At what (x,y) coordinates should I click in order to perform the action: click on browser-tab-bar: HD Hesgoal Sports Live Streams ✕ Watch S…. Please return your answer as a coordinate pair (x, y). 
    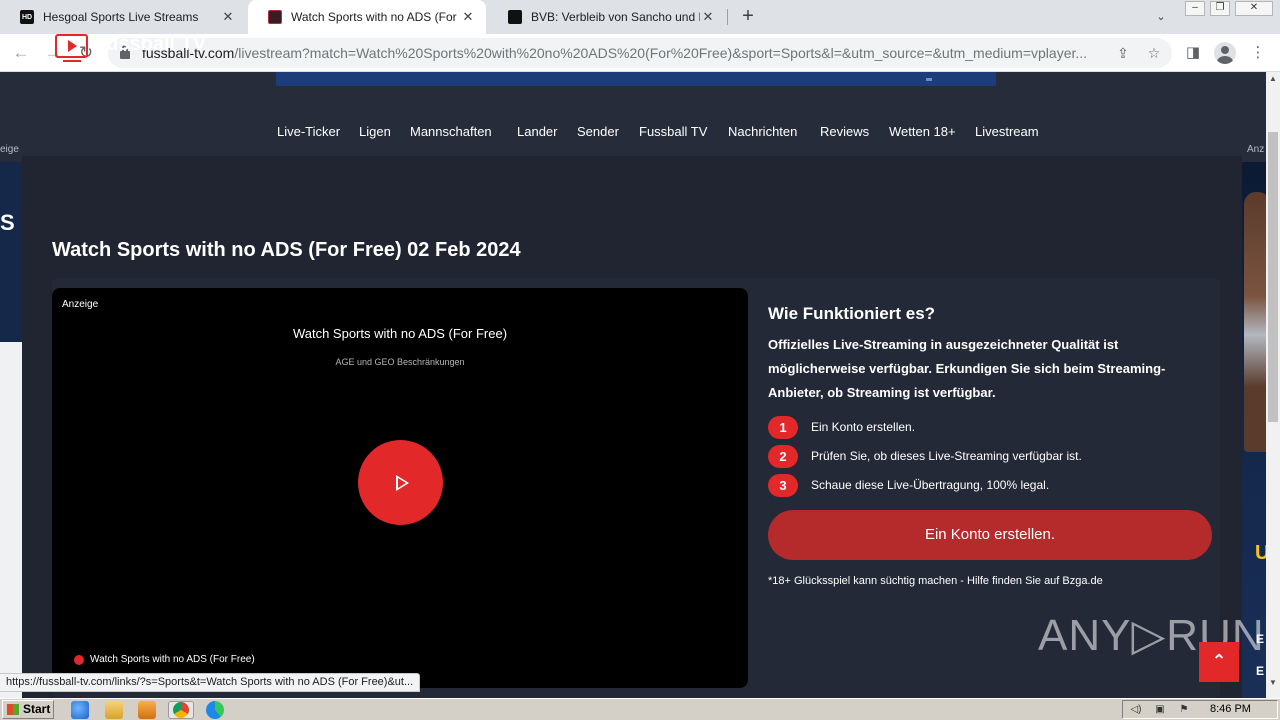
    Looking at the image, I should click on (640, 17).